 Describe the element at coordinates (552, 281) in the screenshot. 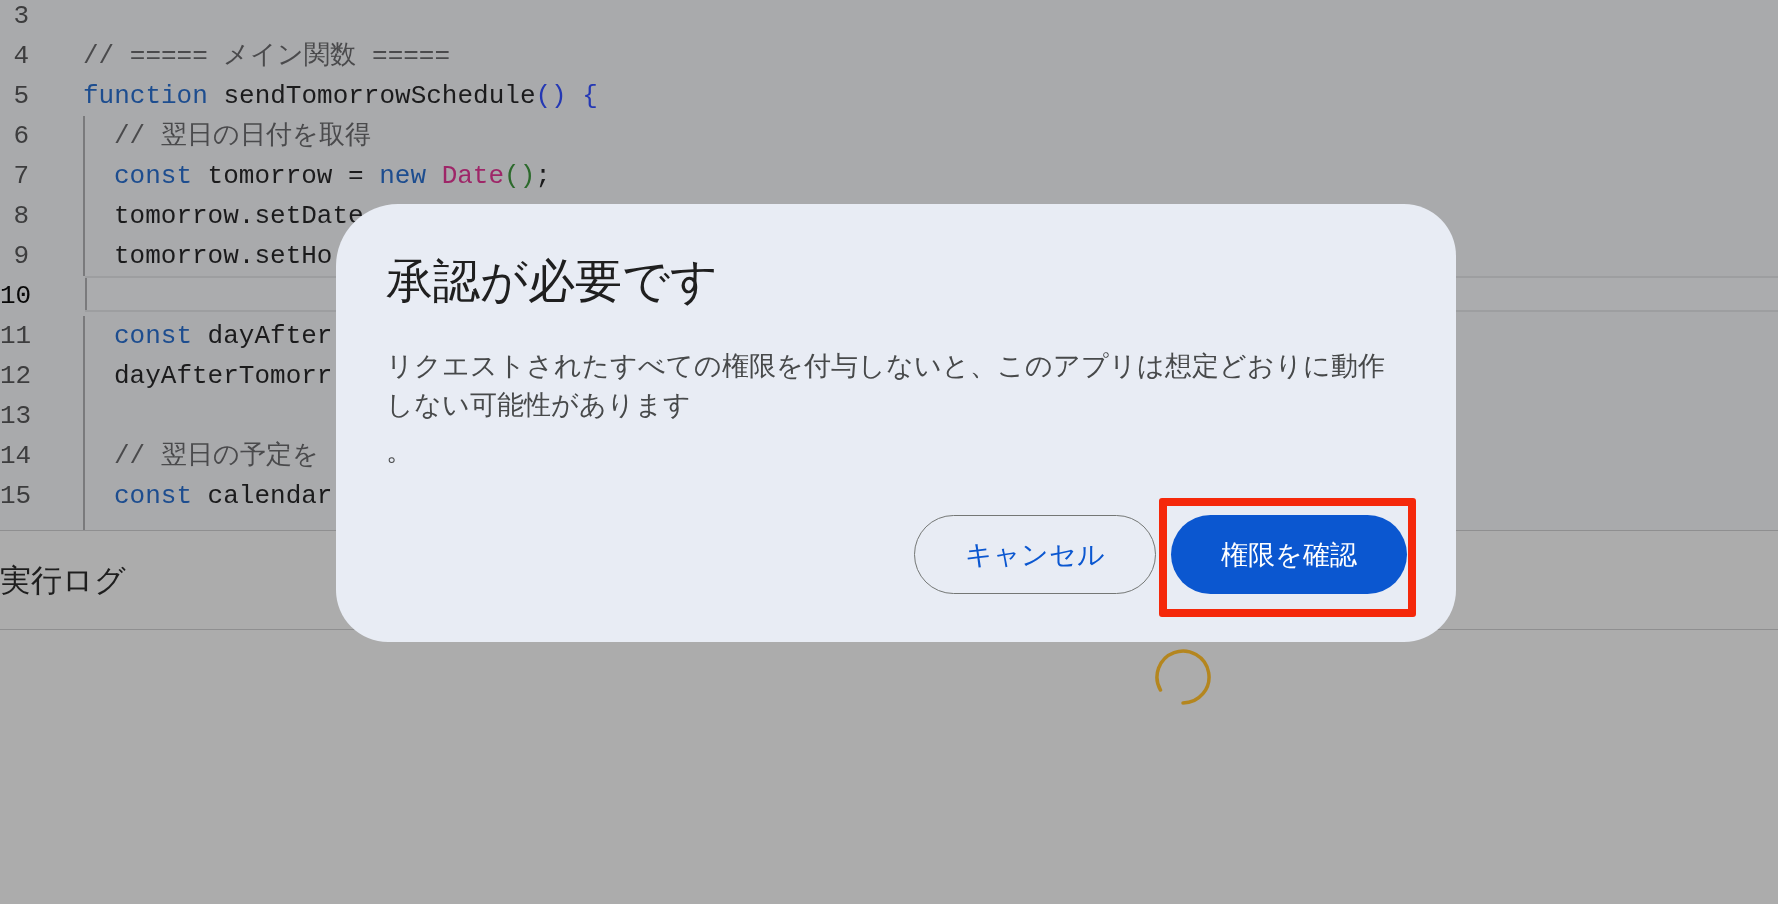

I see `dialog-title: 承認が必要です` at that location.